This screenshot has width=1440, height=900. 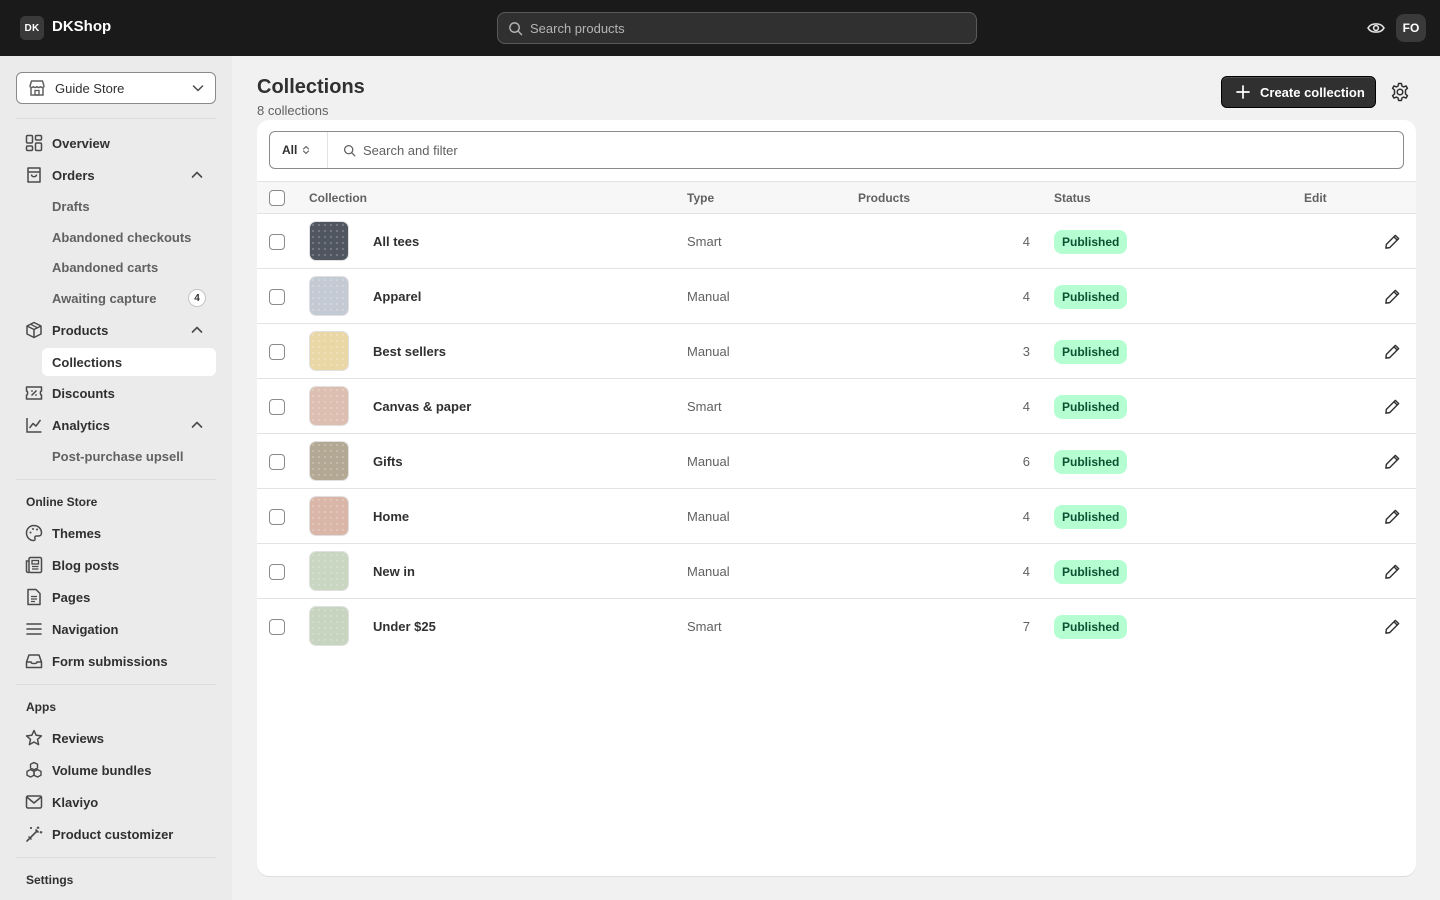 What do you see at coordinates (700, 198) in the screenshot?
I see `column-header-type: Type` at bounding box center [700, 198].